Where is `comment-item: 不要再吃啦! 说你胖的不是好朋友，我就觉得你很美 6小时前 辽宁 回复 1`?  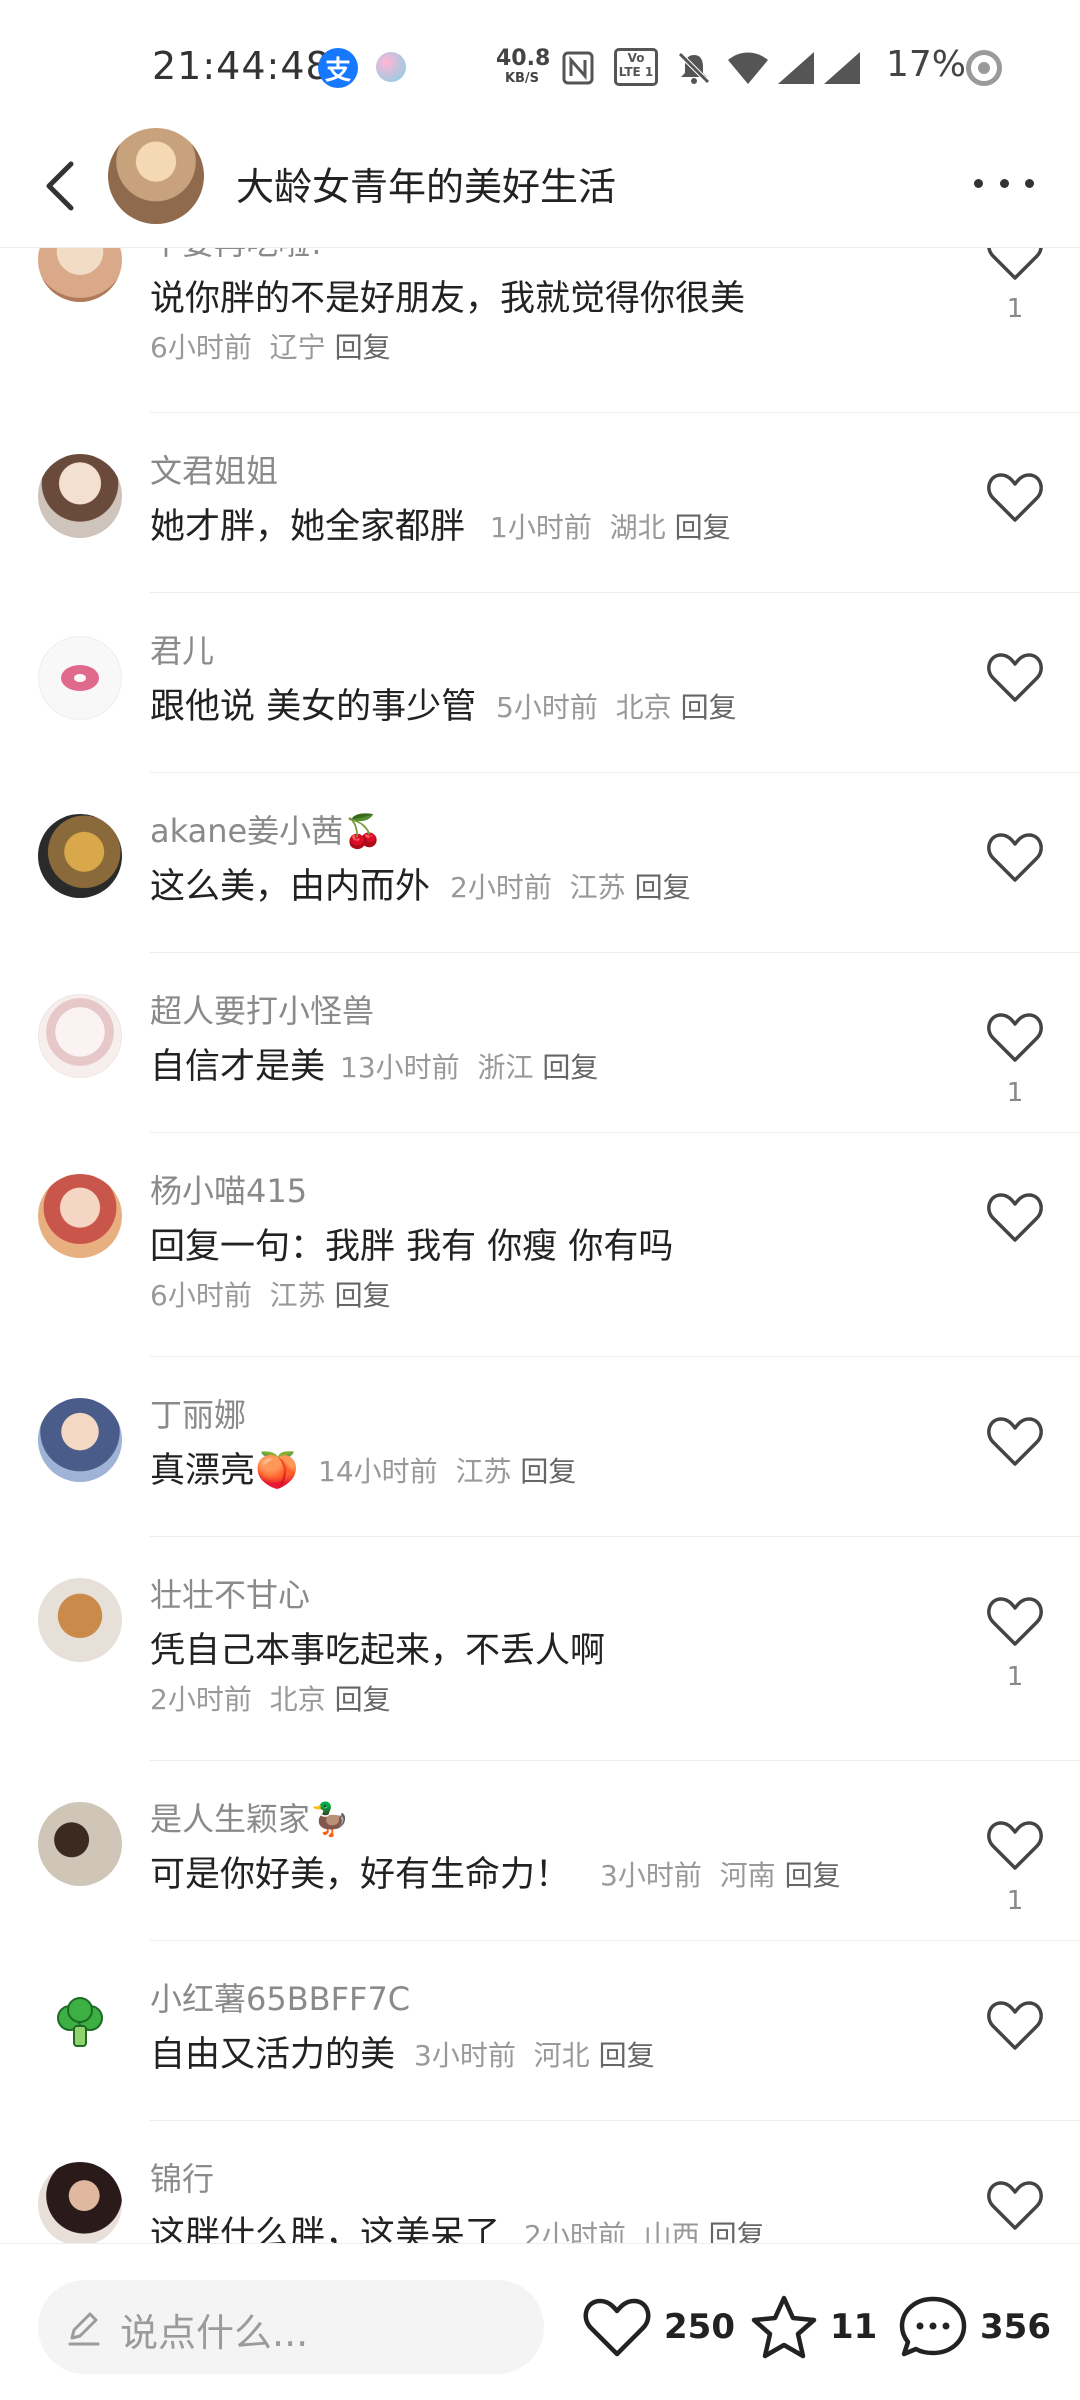
comment-item: 不要再吃啦! 说你胖的不是好朋友，我就觉得你很美 6小时前 辽宁 回复 1 is located at coordinates (540, 328).